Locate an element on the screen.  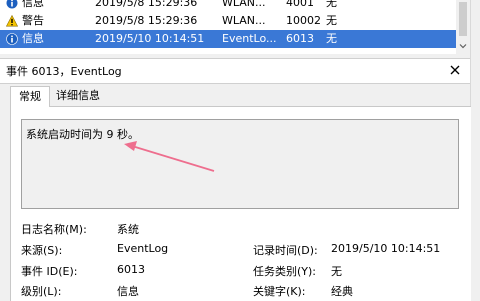
task-category-label: 任务类别(Y): is located at coordinates (285, 271).